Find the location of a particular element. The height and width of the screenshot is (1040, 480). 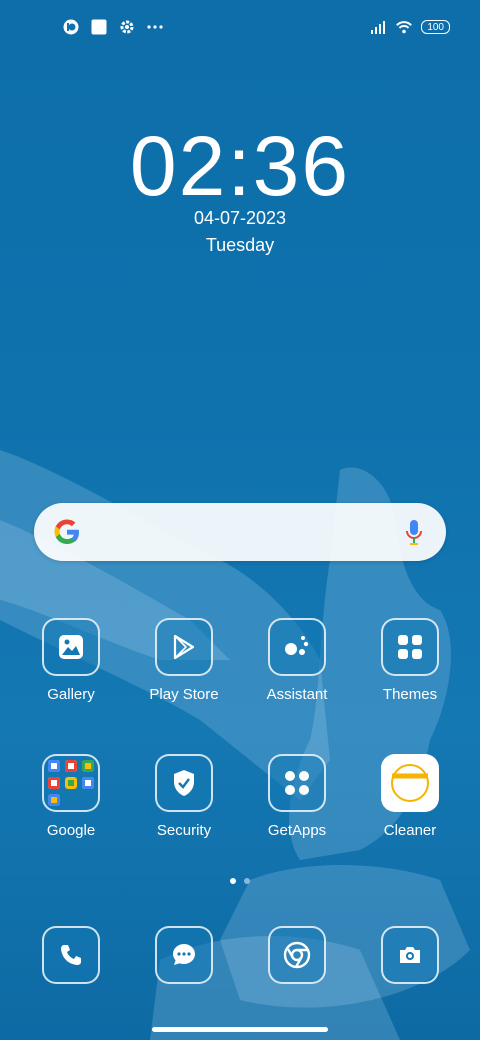

drive-mini-icon is located at coordinates (71, 783).